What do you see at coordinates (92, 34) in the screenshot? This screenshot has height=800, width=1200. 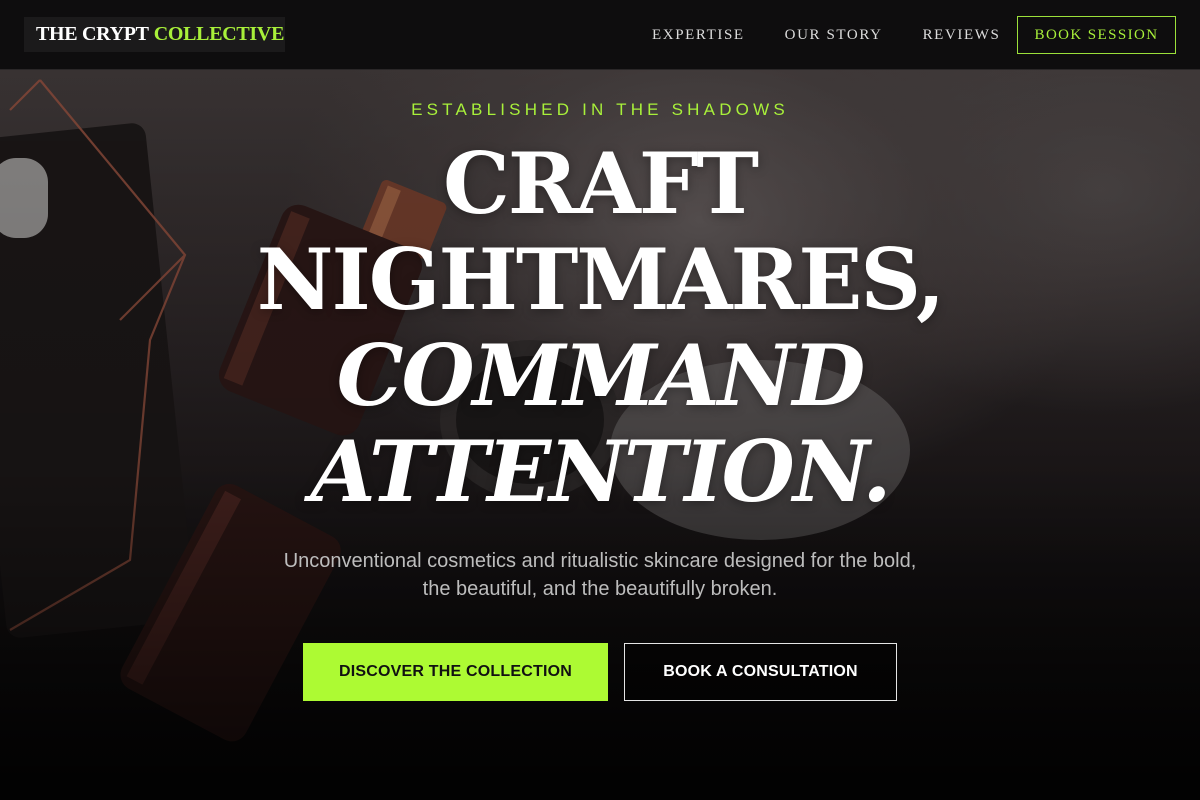 I see `brand-name-primary: THE CRYPT` at bounding box center [92, 34].